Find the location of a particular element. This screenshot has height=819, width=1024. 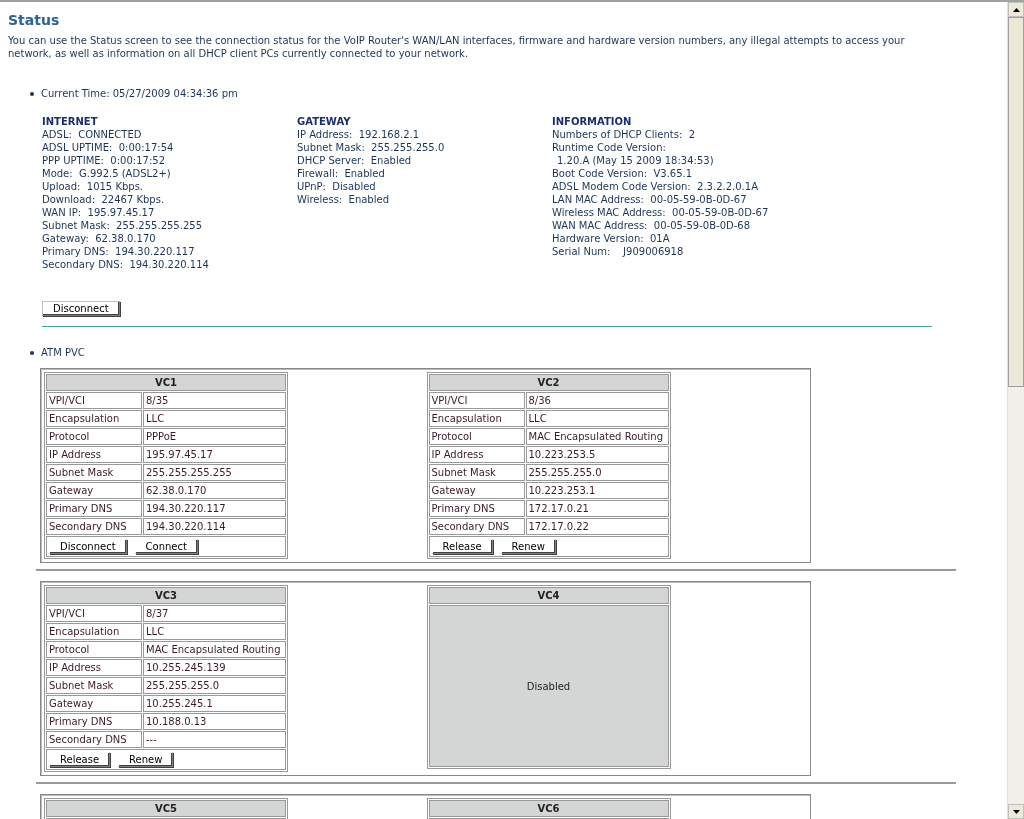

status-line: LAN MAC Address: 00-05-59-0B-0D-67 is located at coordinates (650, 199).